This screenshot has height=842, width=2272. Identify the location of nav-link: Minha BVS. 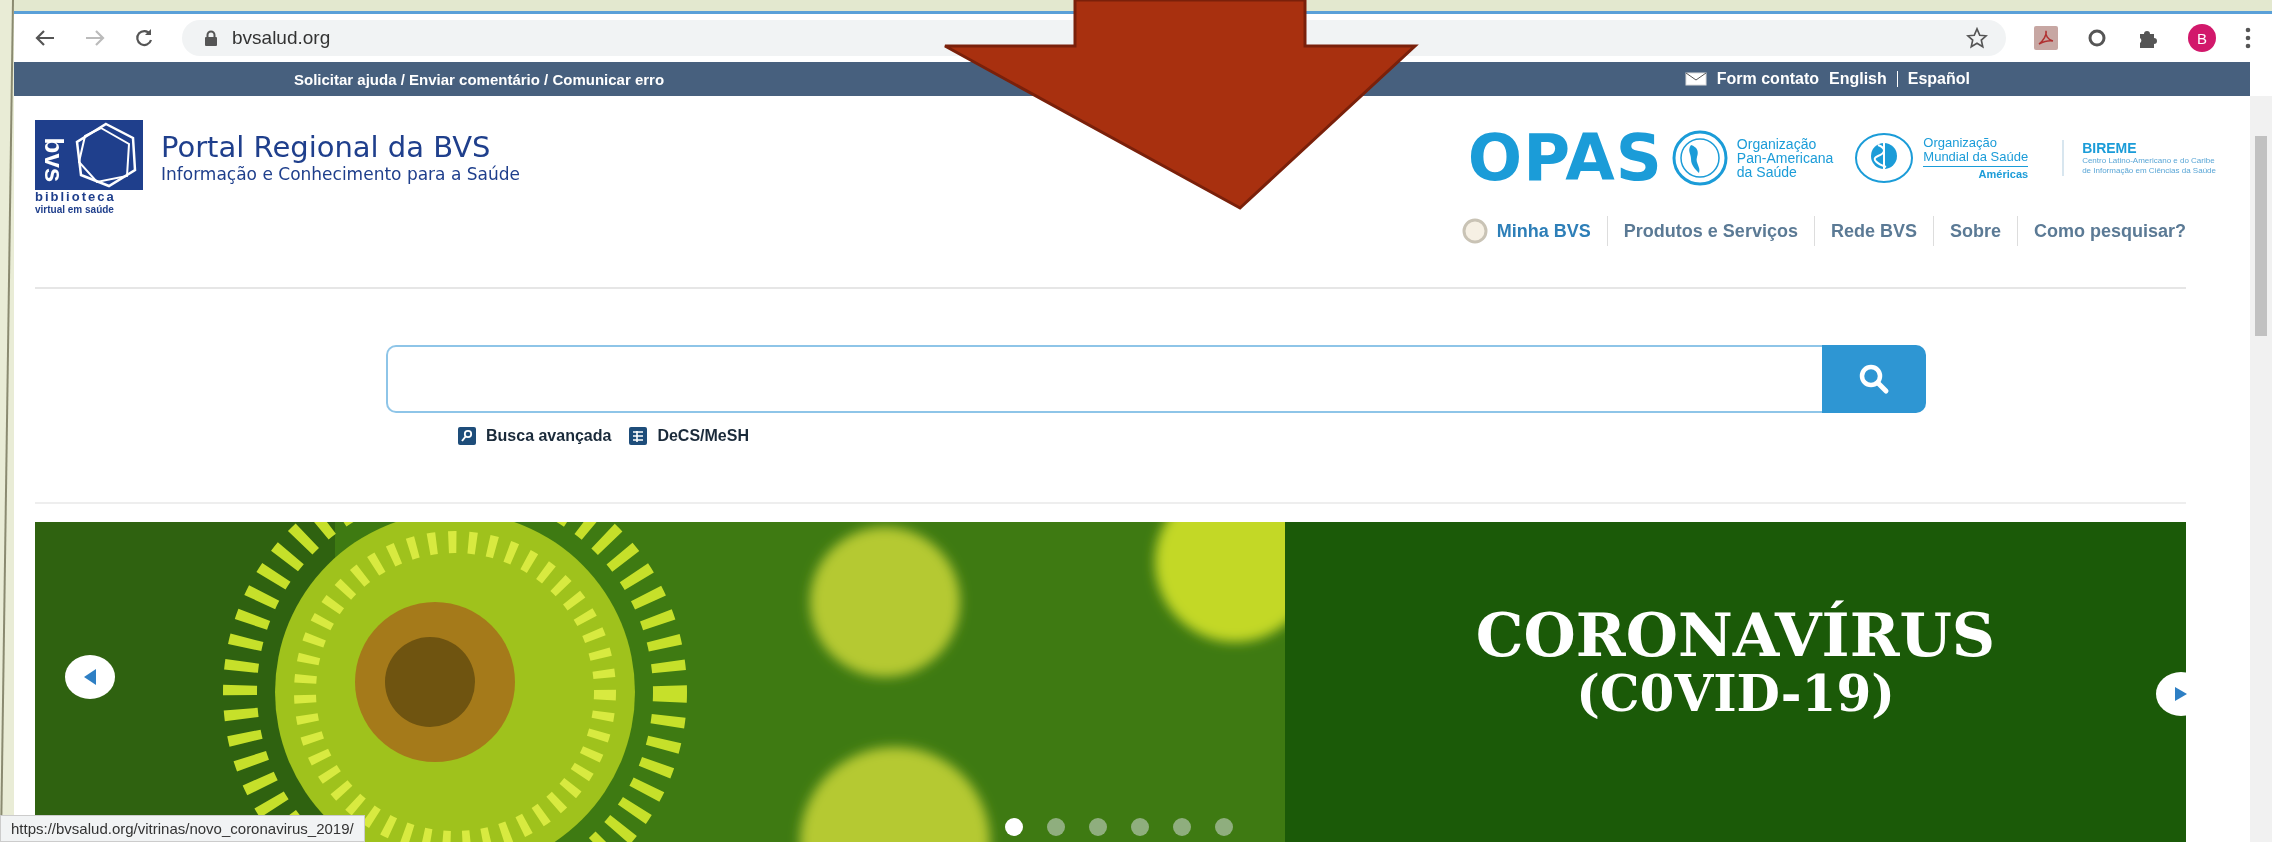
(1525, 231).